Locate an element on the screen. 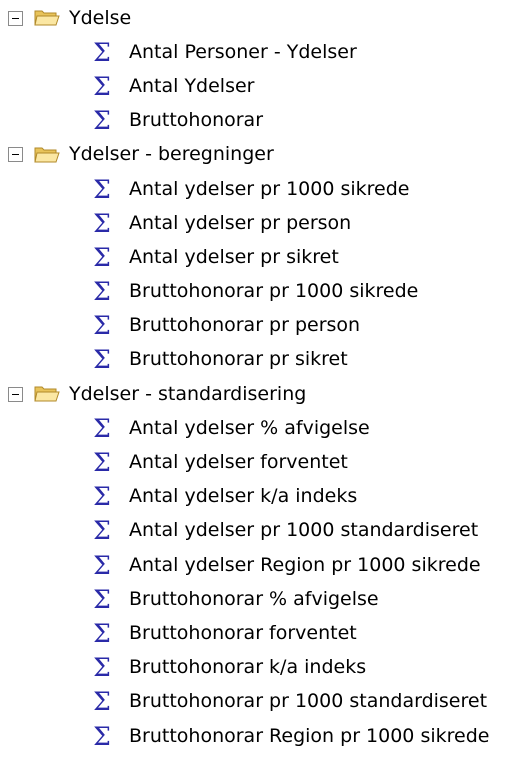 The width and height of the screenshot is (524, 768). folder-row-ydelse: Ydelse is located at coordinates (262, 18).